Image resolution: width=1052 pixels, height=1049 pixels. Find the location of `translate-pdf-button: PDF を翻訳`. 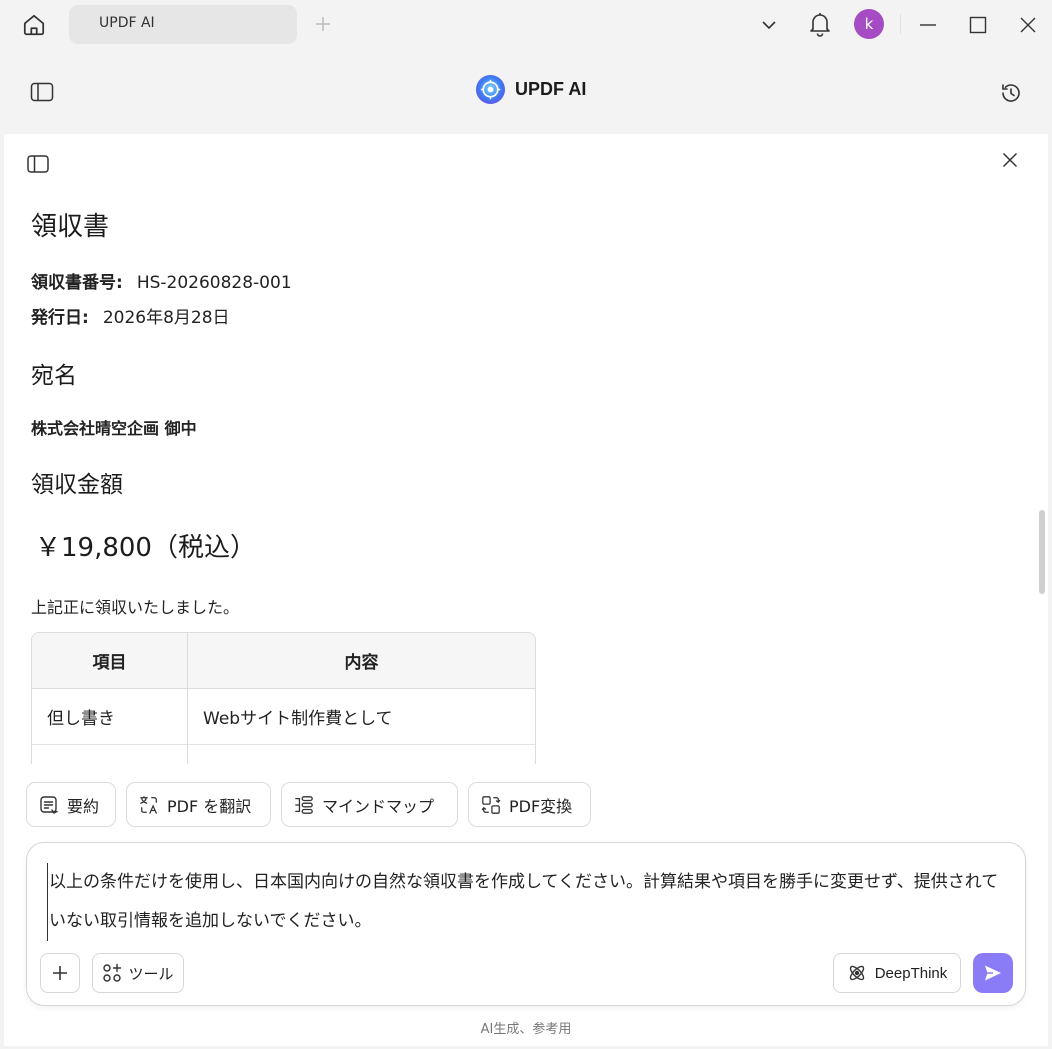

translate-pdf-button: PDF を翻訳 is located at coordinates (198, 804).